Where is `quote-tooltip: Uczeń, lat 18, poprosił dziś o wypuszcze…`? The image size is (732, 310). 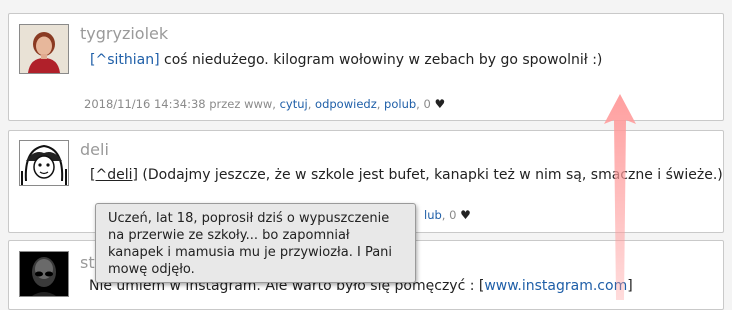
quote-tooltip: Uczeń, lat 18, poprosił dziś o wypuszcze… is located at coordinates (255, 243).